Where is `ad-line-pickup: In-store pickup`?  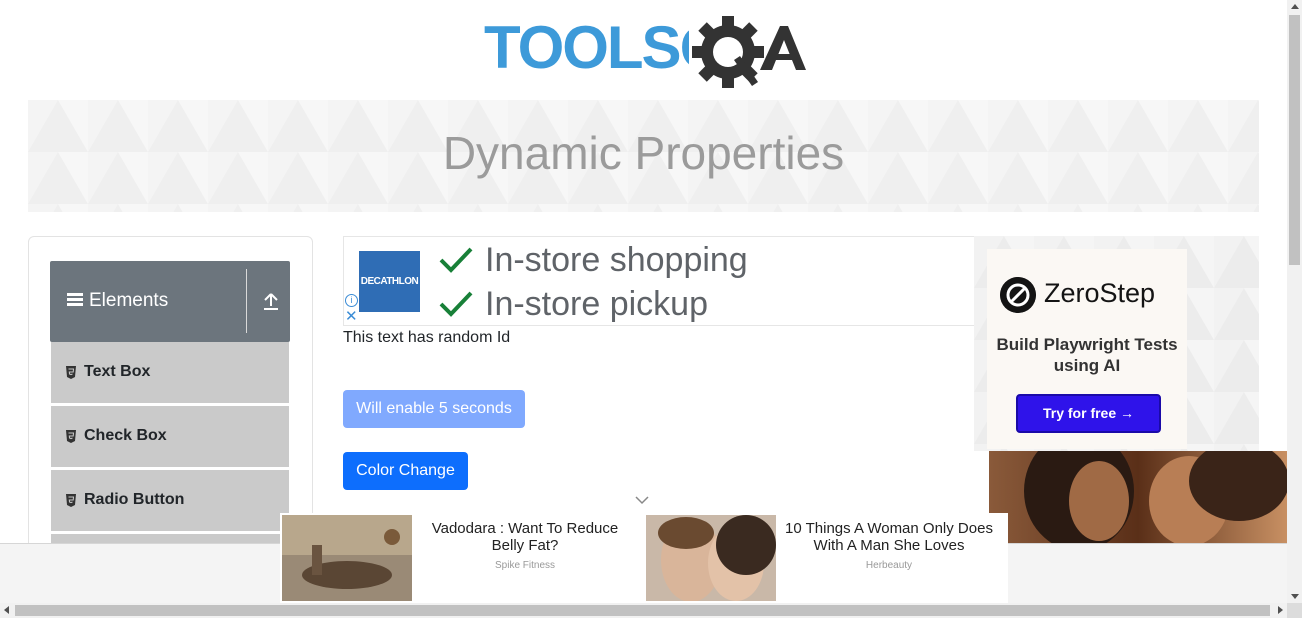 ad-line-pickup: In-store pickup is located at coordinates (596, 304).